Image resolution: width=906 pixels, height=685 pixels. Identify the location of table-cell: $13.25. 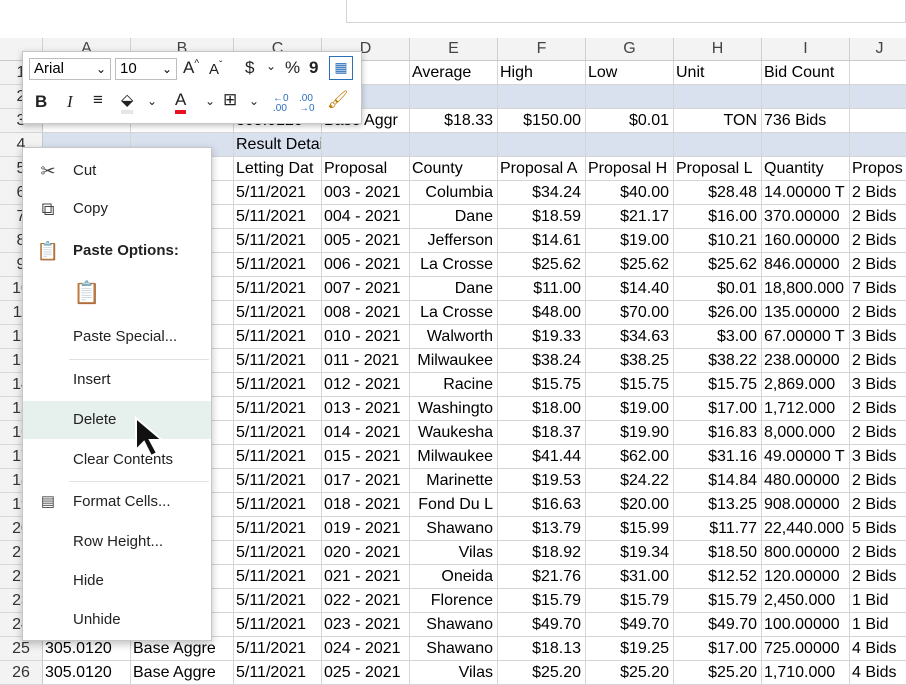
(718, 505).